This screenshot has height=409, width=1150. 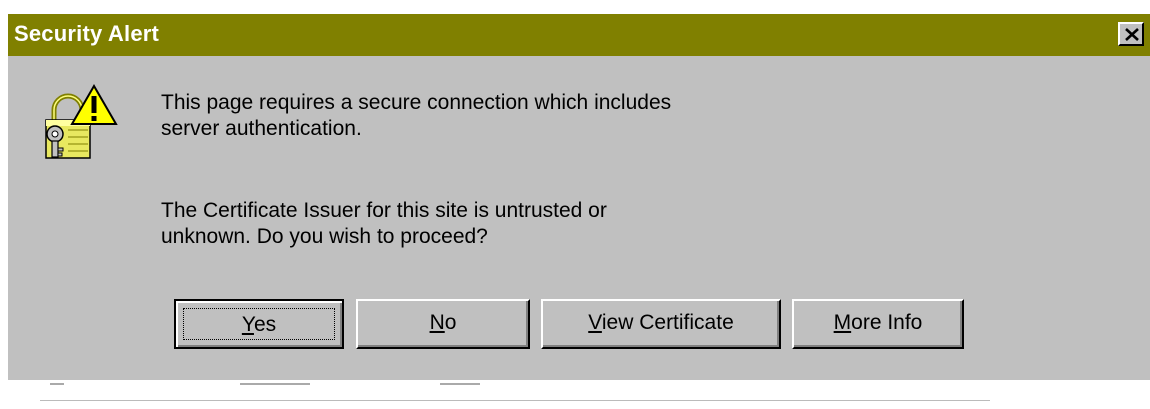 I want to click on more-info-mnemonic: M, so click(x=842, y=322).